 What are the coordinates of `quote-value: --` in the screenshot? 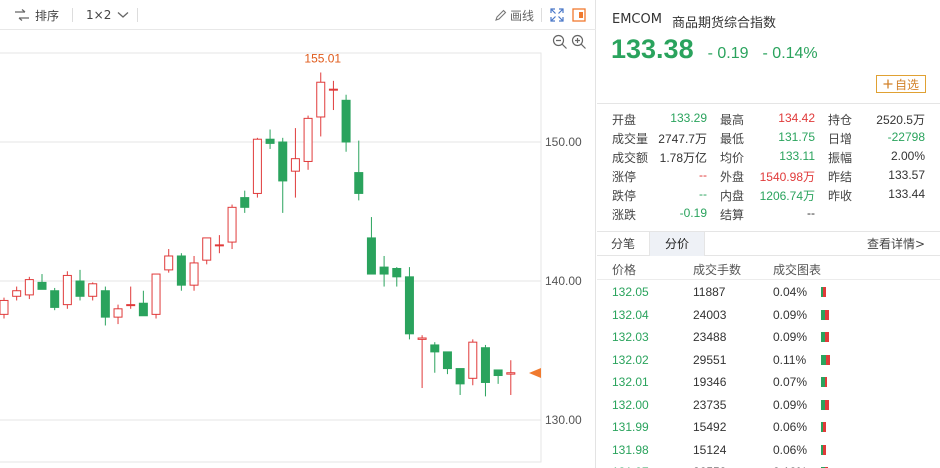 It's located at (811, 213).